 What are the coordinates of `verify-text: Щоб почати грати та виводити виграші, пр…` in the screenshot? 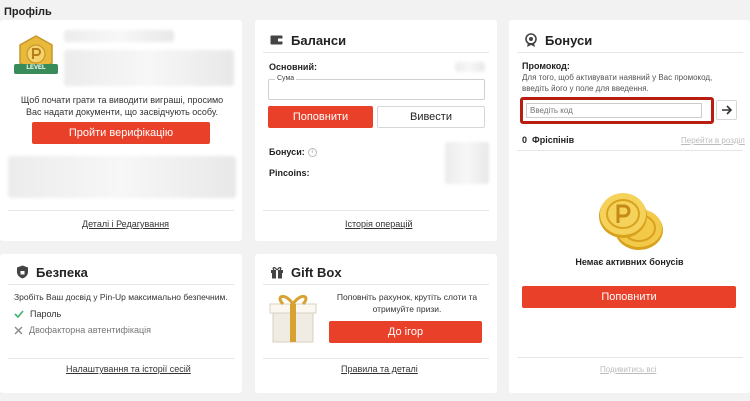 It's located at (122, 106).